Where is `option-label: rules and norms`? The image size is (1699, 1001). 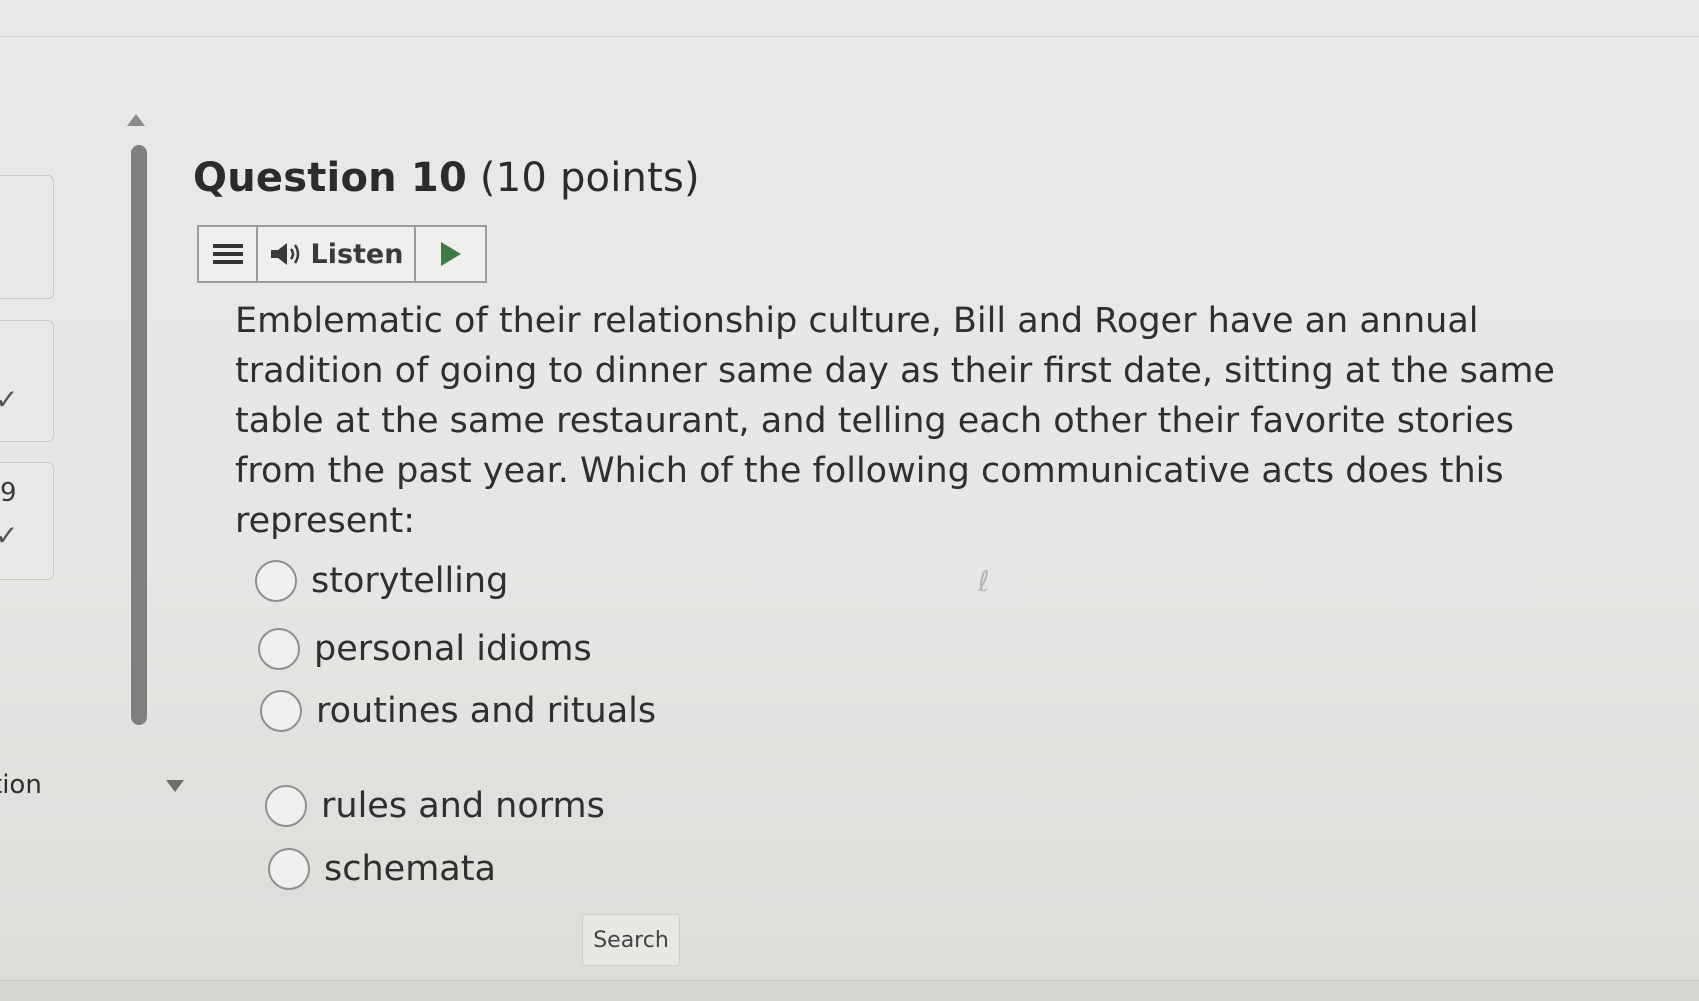 option-label: rules and norms is located at coordinates (463, 806).